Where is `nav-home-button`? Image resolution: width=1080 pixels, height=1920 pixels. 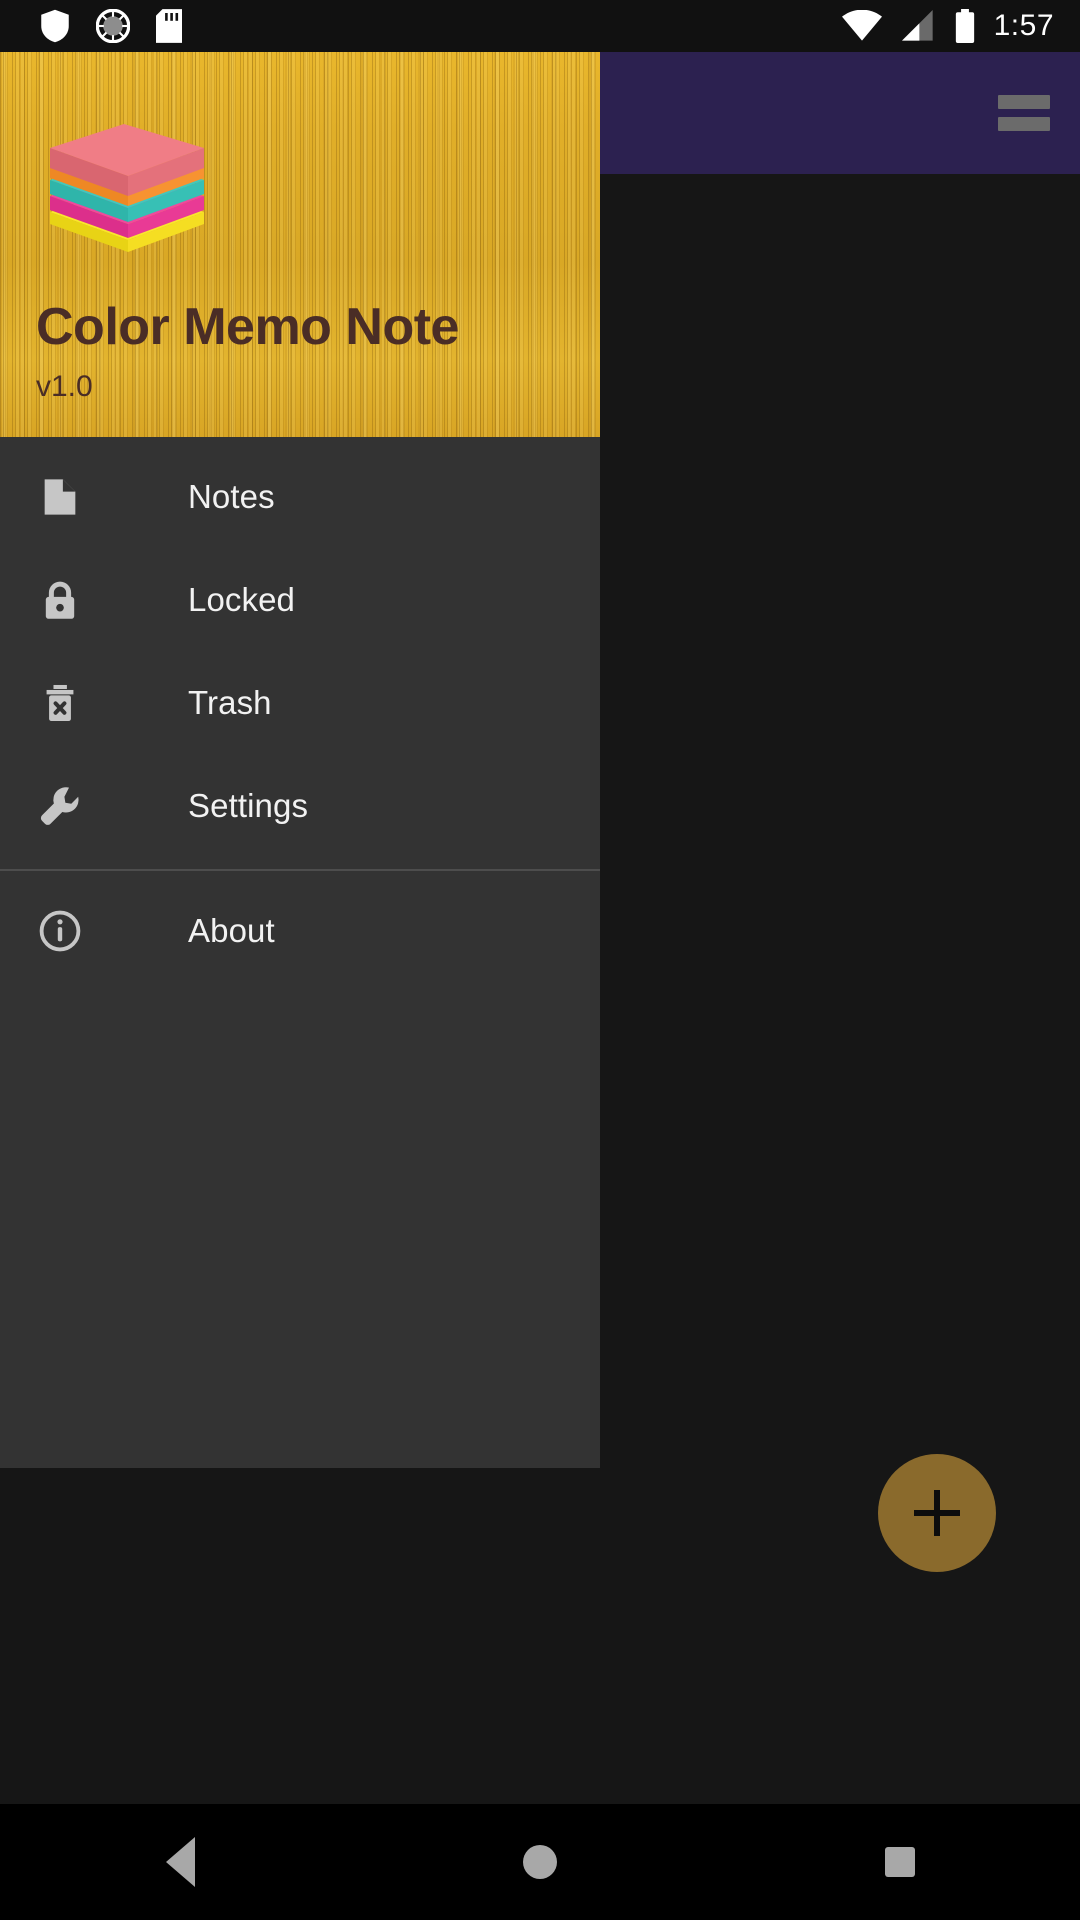 nav-home-button is located at coordinates (540, 1862).